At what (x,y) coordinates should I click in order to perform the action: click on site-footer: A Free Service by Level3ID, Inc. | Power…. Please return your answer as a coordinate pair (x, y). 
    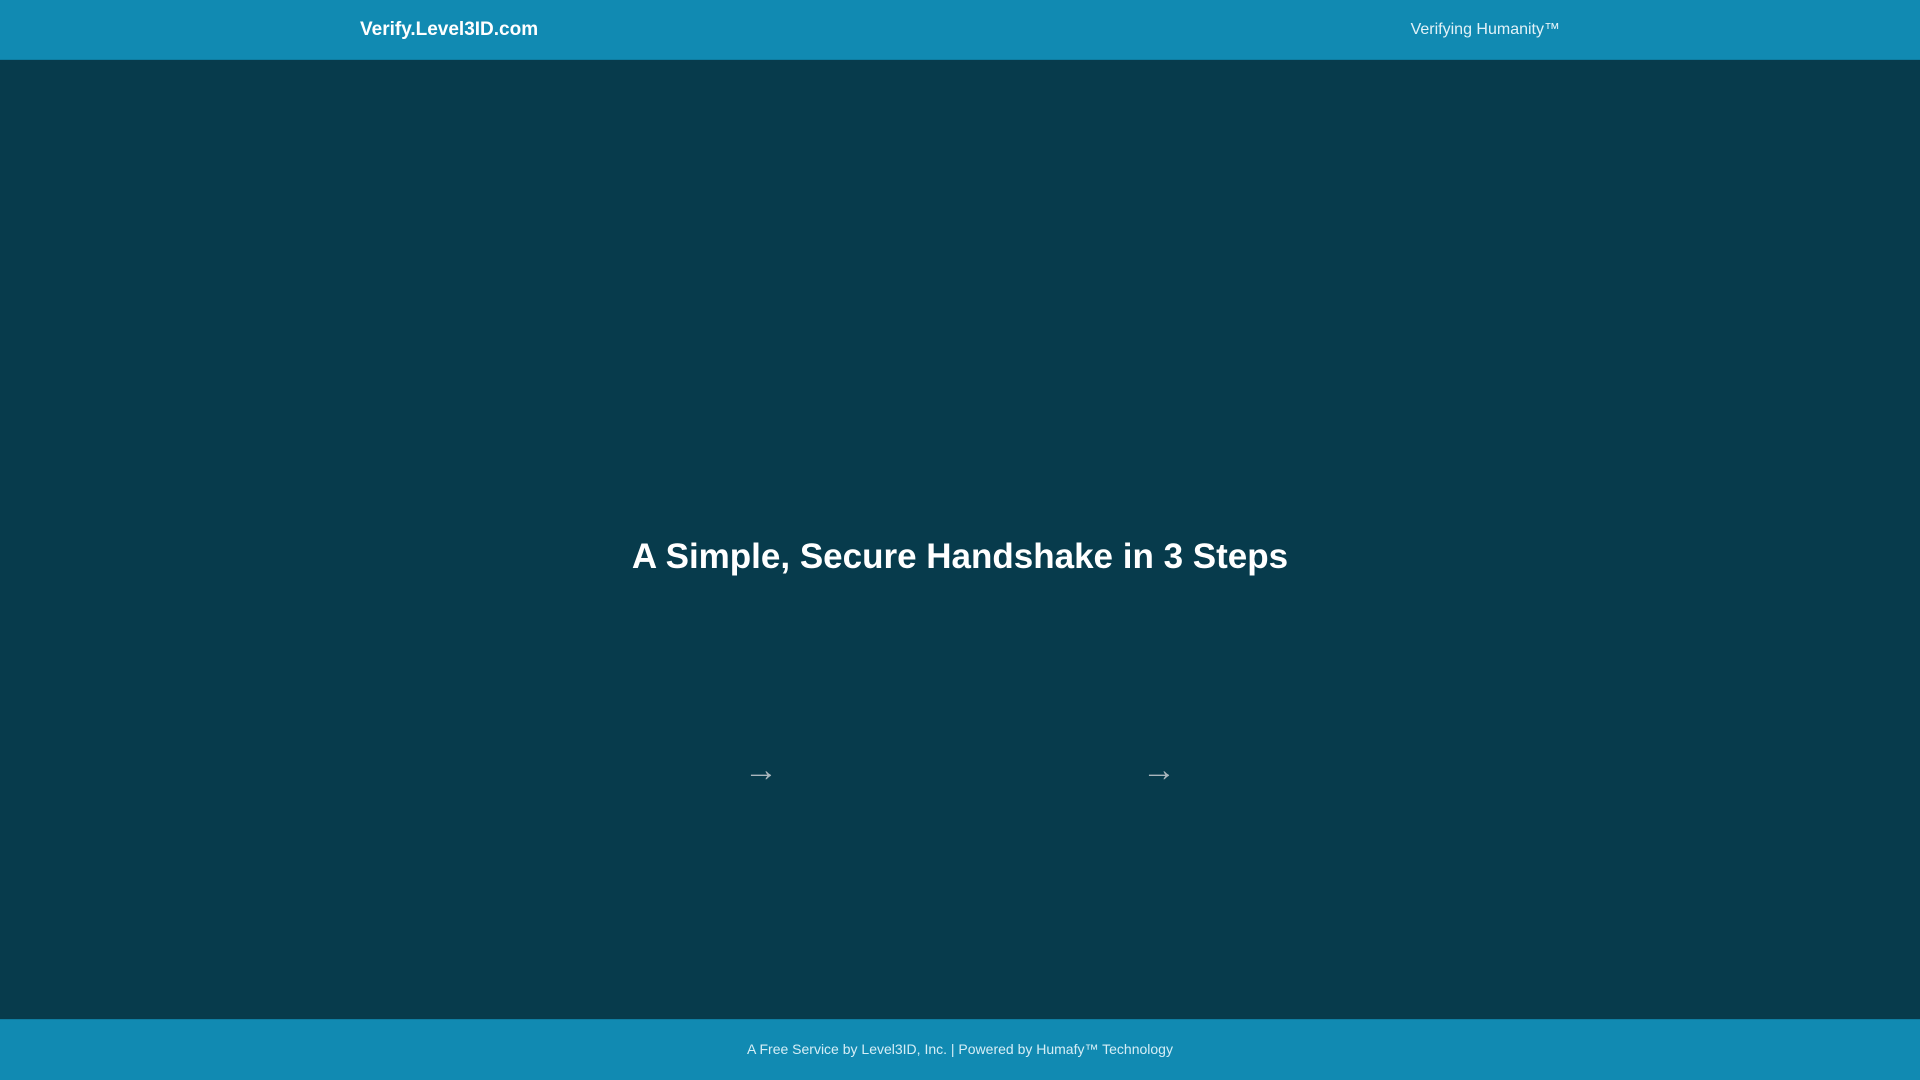
    Looking at the image, I should click on (960, 1049).